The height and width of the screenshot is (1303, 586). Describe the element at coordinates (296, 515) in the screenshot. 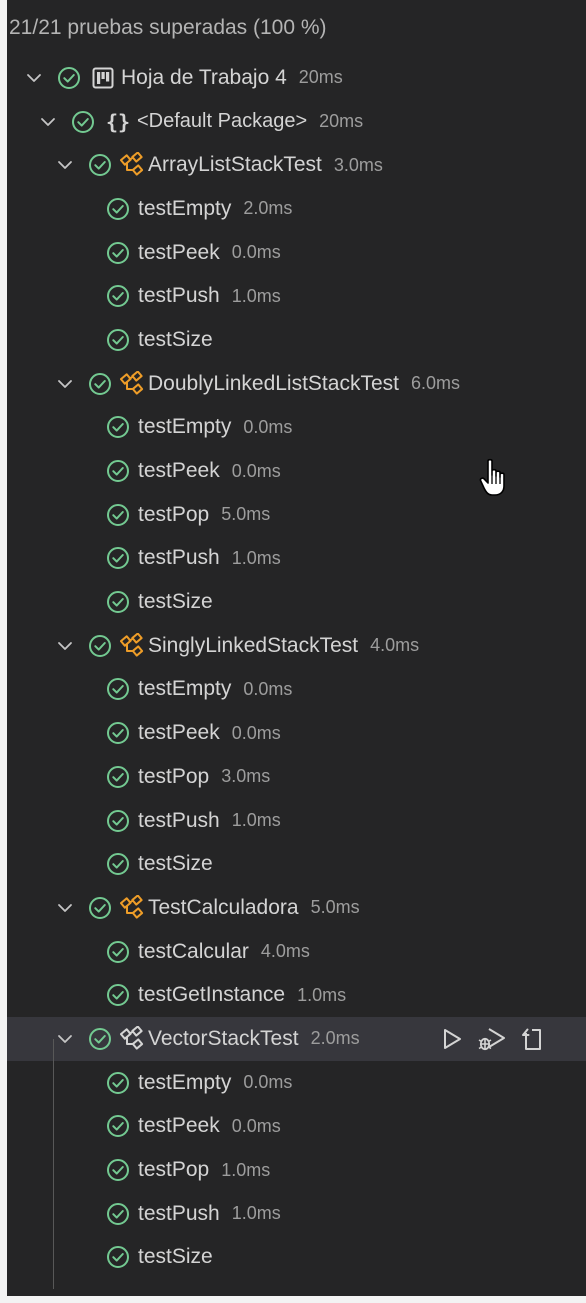

I see `tree-test-node: testPop 5.0ms` at that location.